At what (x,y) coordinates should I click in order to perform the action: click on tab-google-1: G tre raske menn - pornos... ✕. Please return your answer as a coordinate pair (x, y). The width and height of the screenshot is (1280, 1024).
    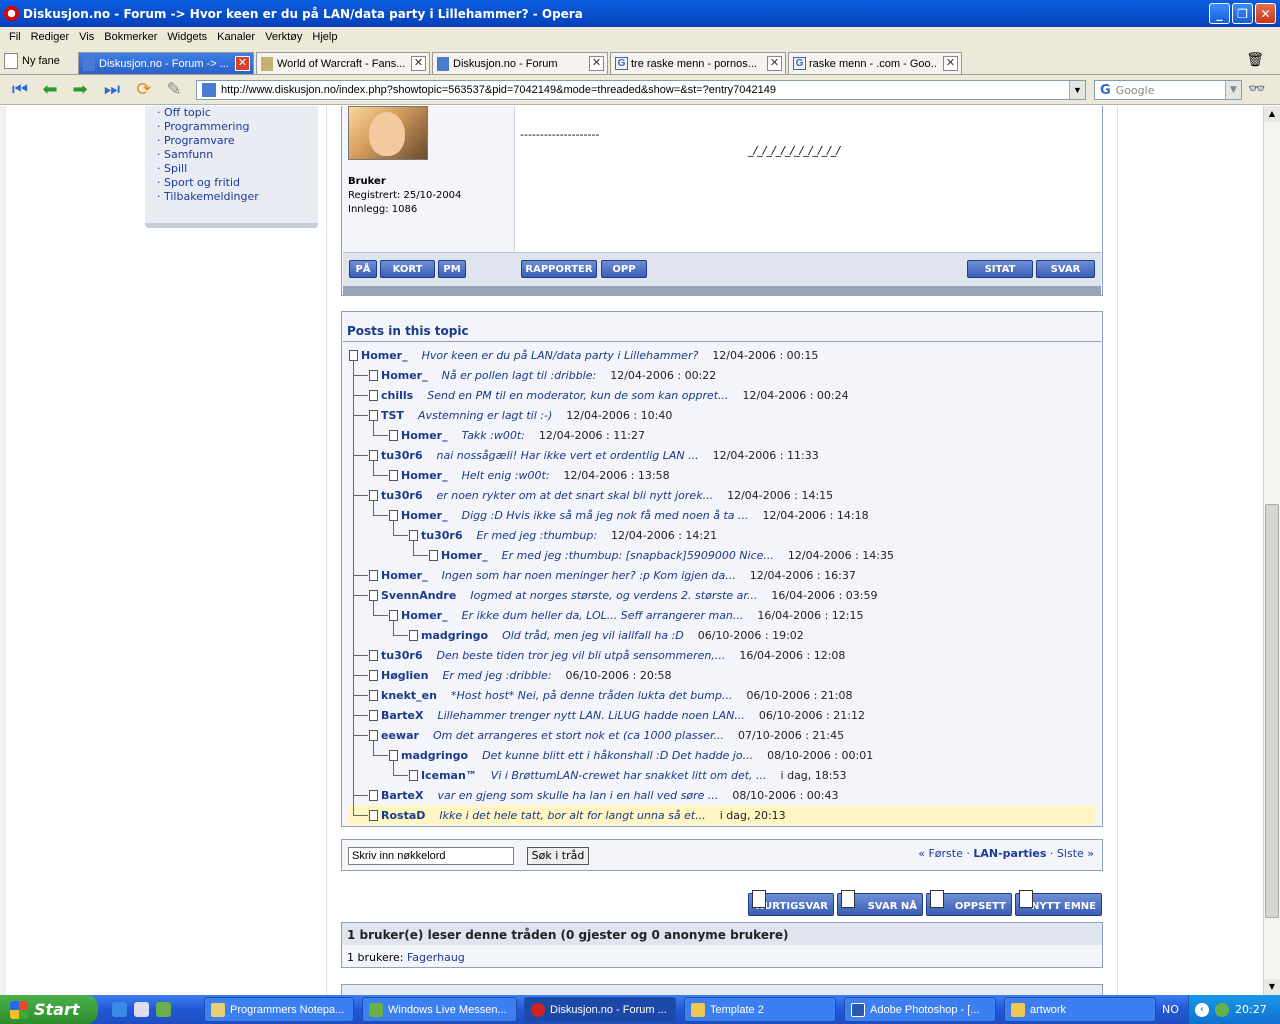
    Looking at the image, I should click on (698, 63).